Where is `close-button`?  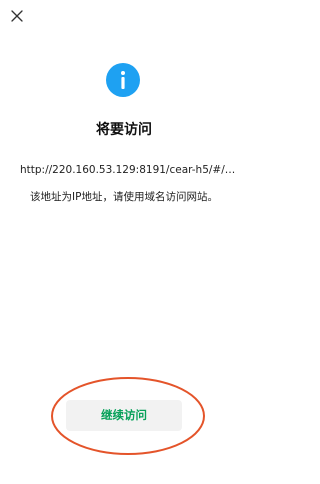 close-button is located at coordinates (17, 16).